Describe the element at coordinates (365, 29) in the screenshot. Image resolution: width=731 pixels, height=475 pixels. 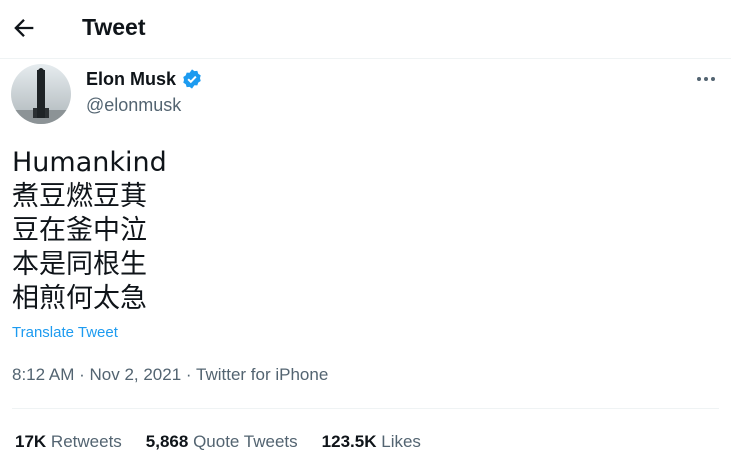
I see `header-bar: Tweet` at that location.